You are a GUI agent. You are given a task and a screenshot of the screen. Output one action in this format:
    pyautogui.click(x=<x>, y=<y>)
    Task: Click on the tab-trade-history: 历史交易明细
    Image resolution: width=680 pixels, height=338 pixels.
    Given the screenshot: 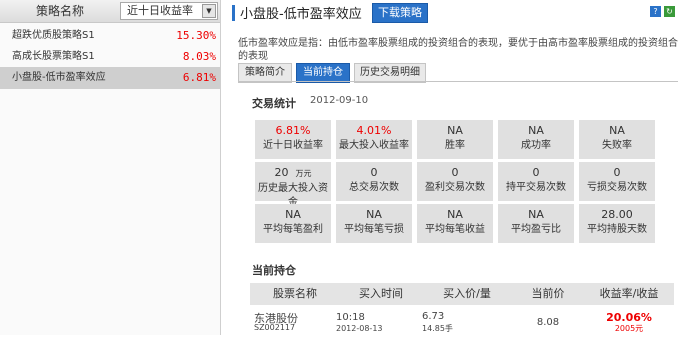 What is the action you would take?
    pyautogui.click(x=390, y=73)
    